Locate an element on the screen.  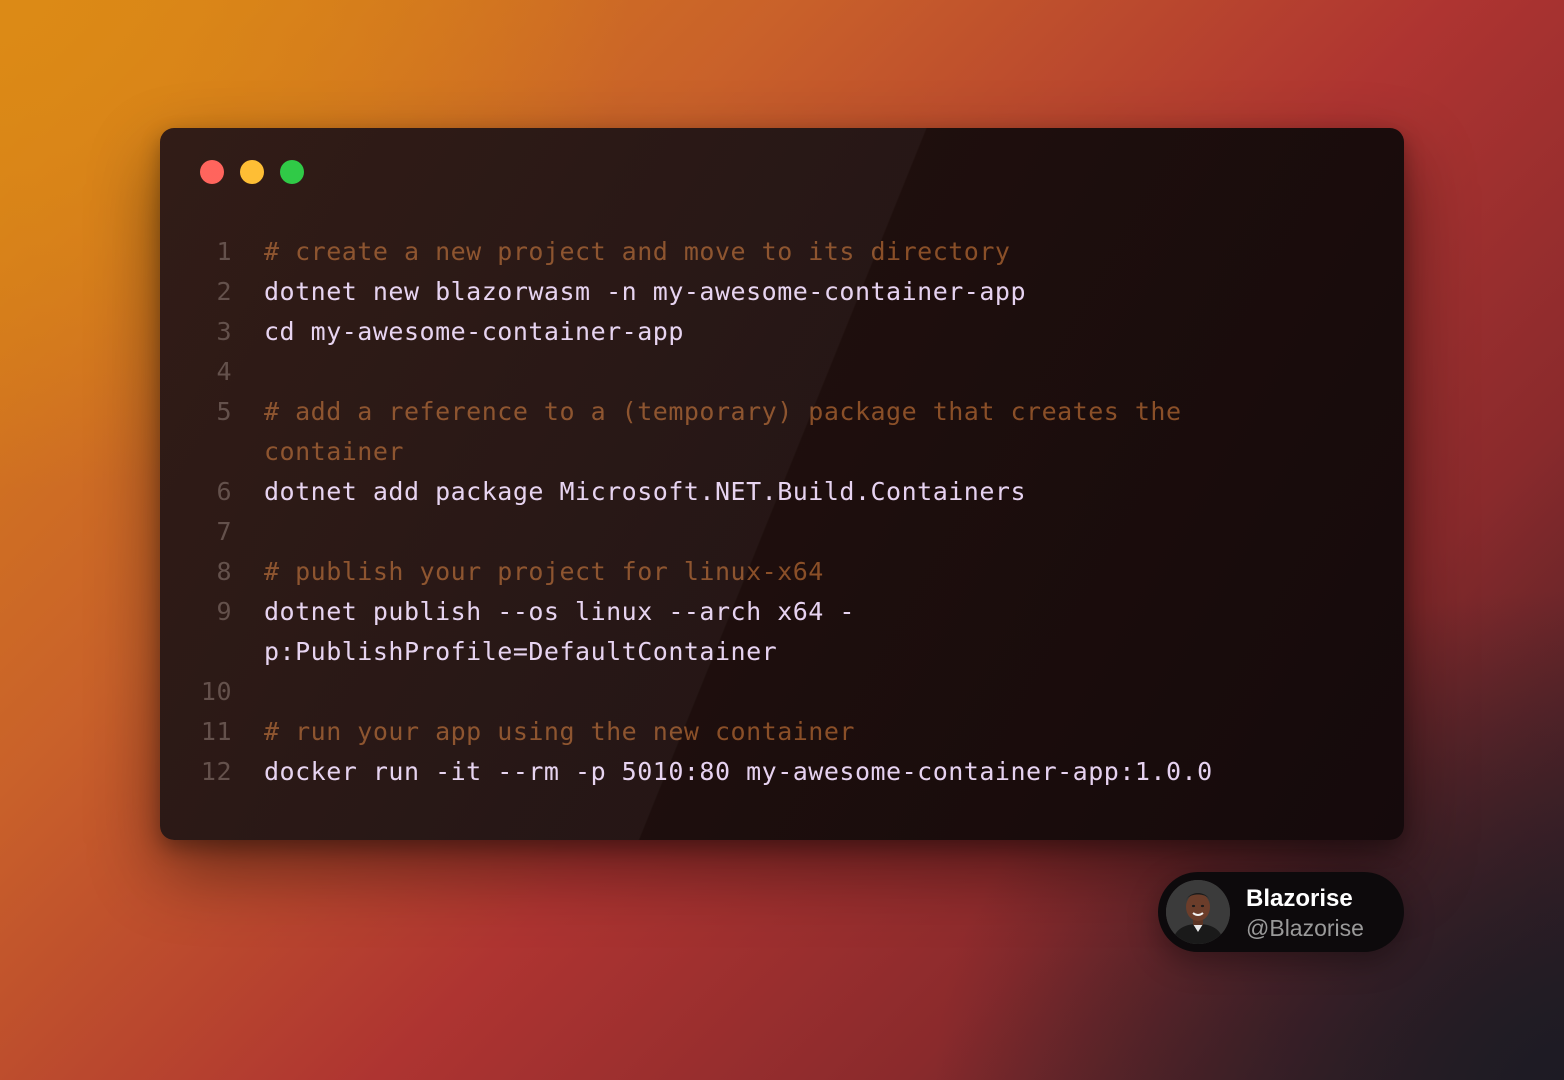
code-line: 3 cd my-awesome-container-app is located at coordinates (706, 332).